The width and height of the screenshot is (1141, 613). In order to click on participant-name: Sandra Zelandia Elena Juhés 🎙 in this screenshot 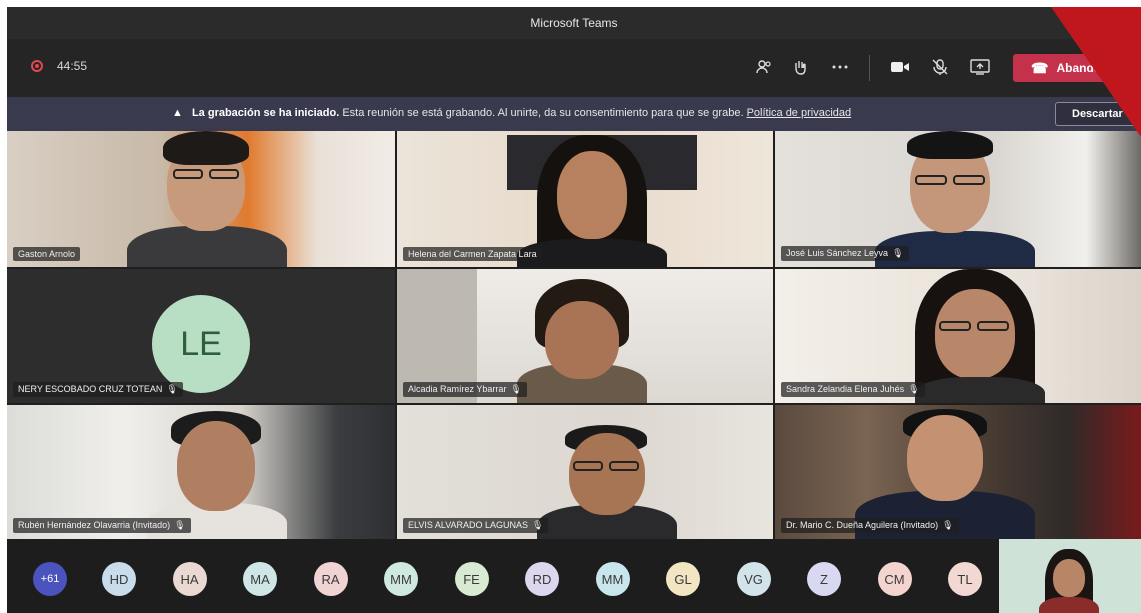, I will do `click(853, 389)`.